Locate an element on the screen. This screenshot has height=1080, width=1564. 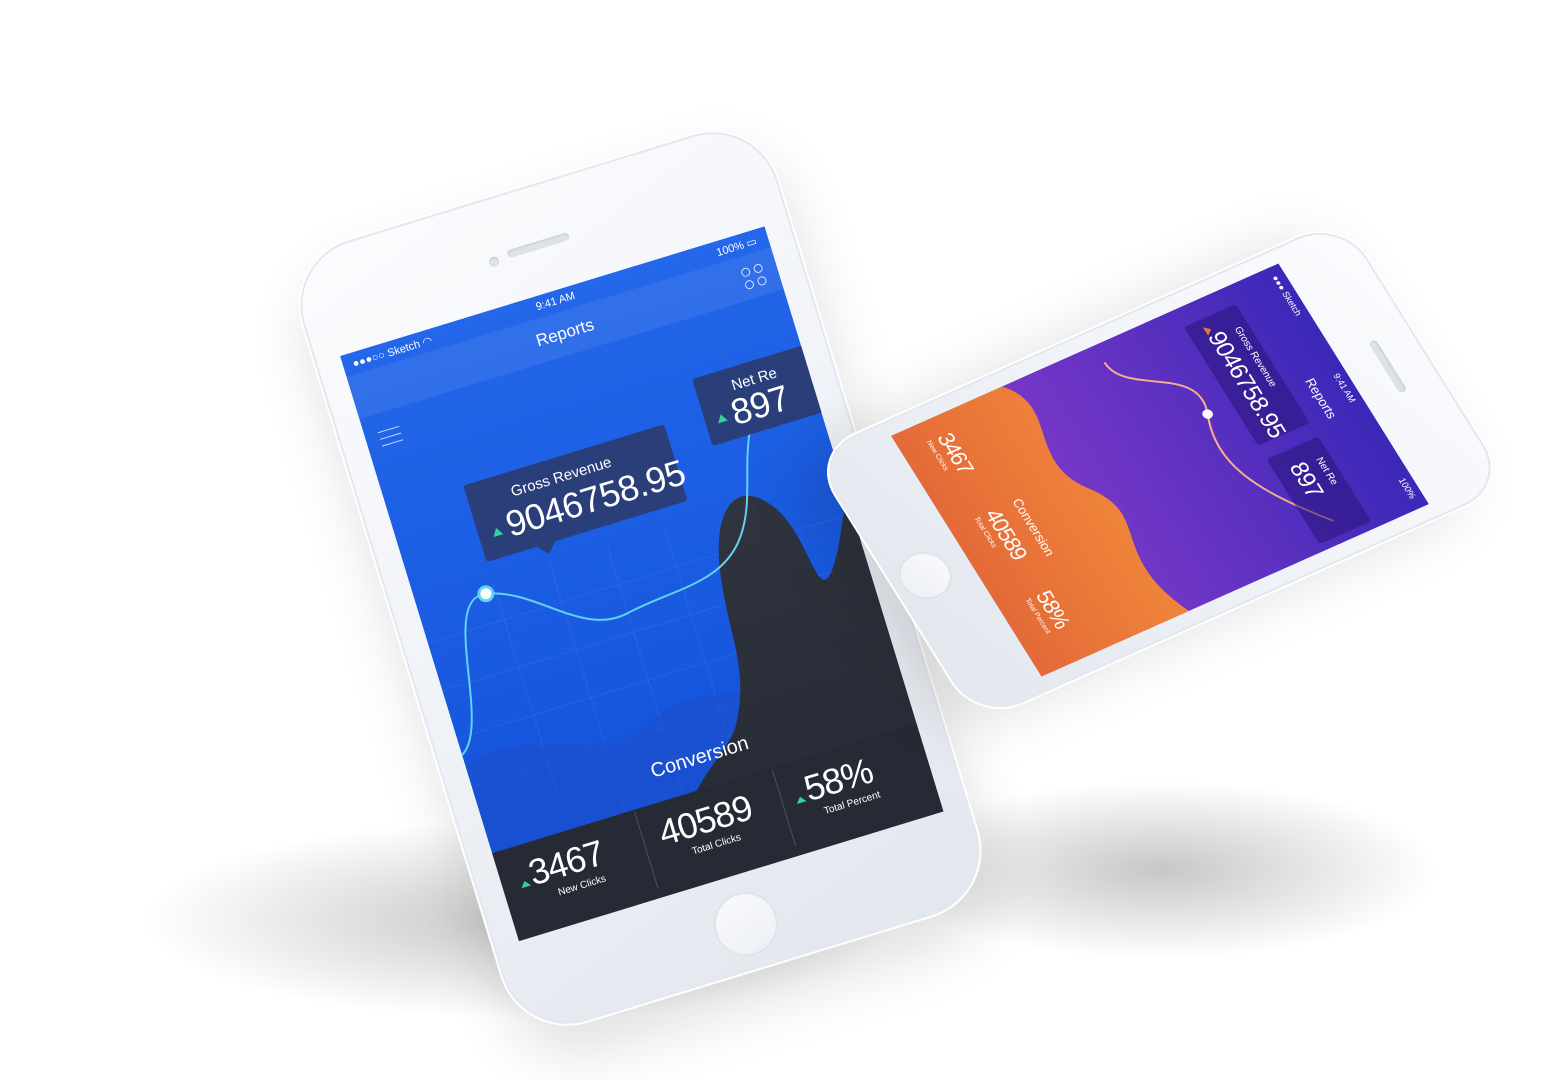
front-camera-icon is located at coordinates (494, 262).